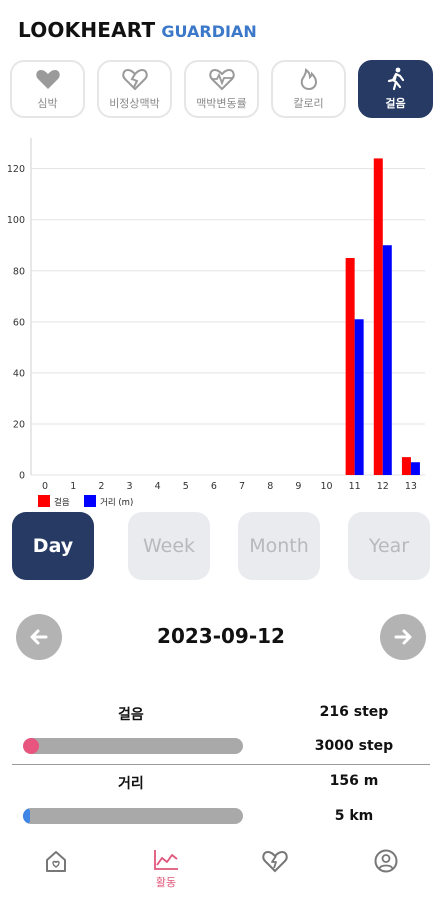 The image size is (441, 900). I want to click on category-label: 걸음, so click(395, 103).